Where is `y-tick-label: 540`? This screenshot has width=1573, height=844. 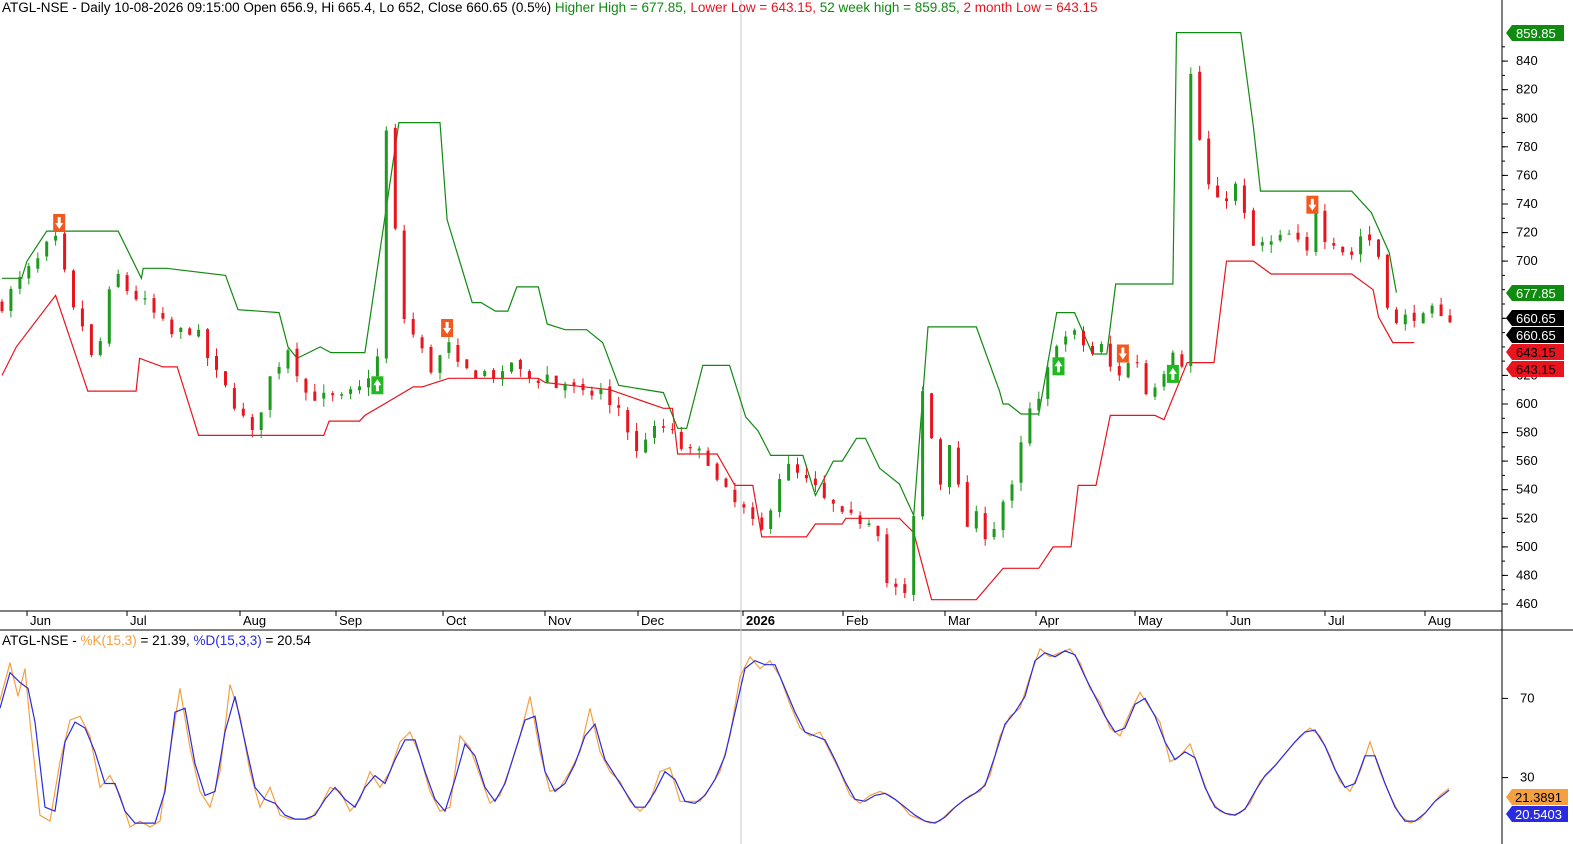 y-tick-label: 540 is located at coordinates (1527, 489).